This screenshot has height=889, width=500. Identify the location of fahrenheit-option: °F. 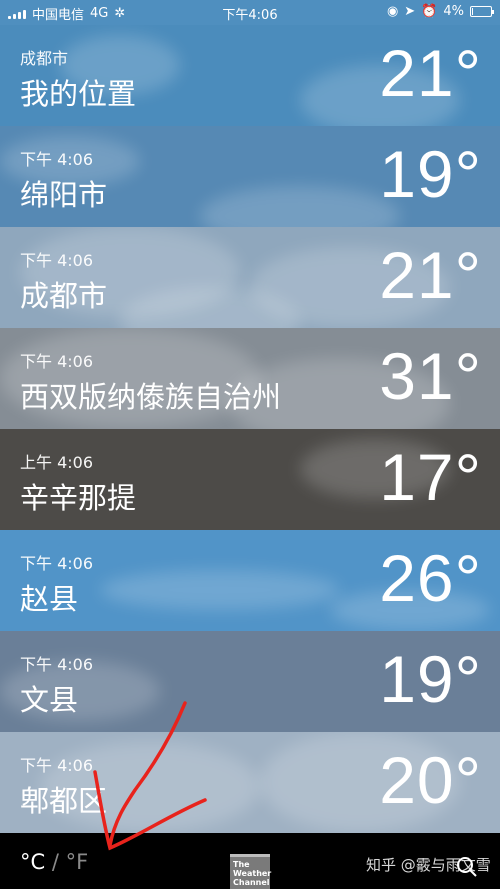
(77, 862).